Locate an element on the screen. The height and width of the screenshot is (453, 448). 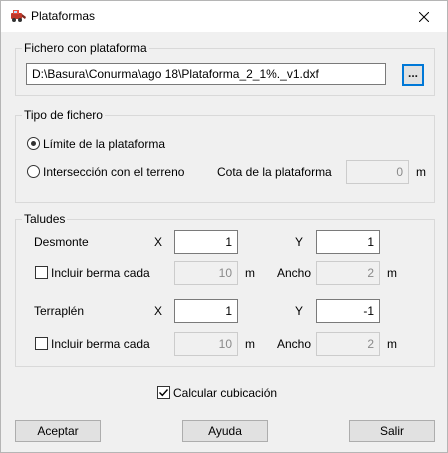
desmonte-berma-field: 10 is located at coordinates (206, 273).